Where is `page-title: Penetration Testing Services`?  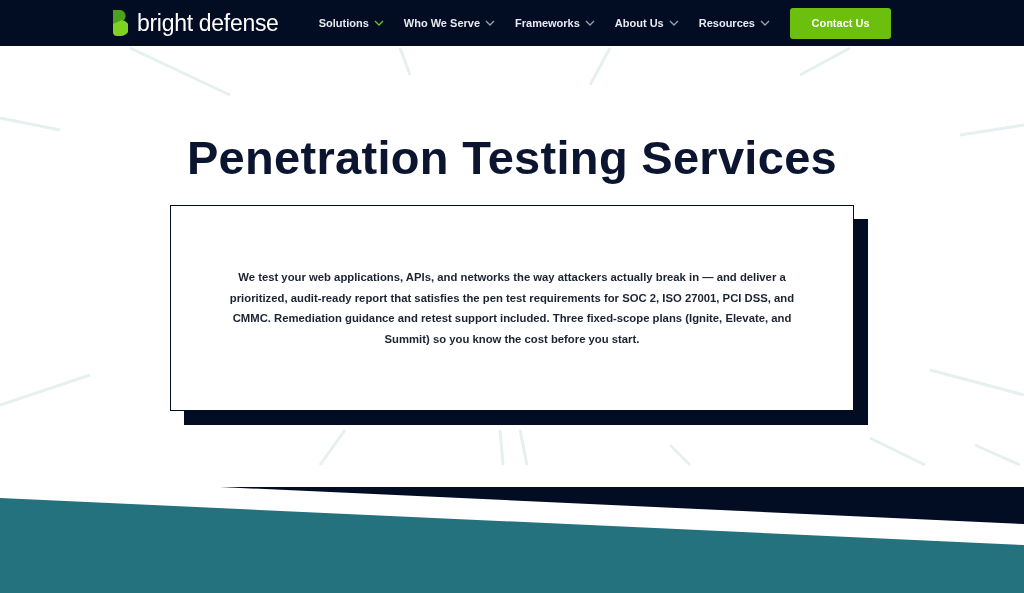 page-title: Penetration Testing Services is located at coordinates (512, 157).